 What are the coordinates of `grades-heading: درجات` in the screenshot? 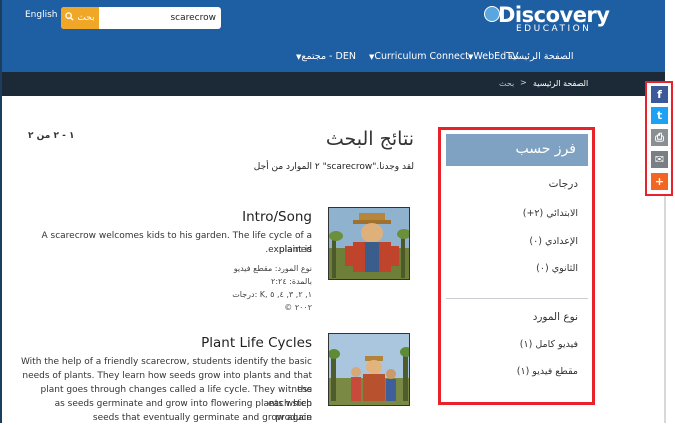 It's located at (563, 184).